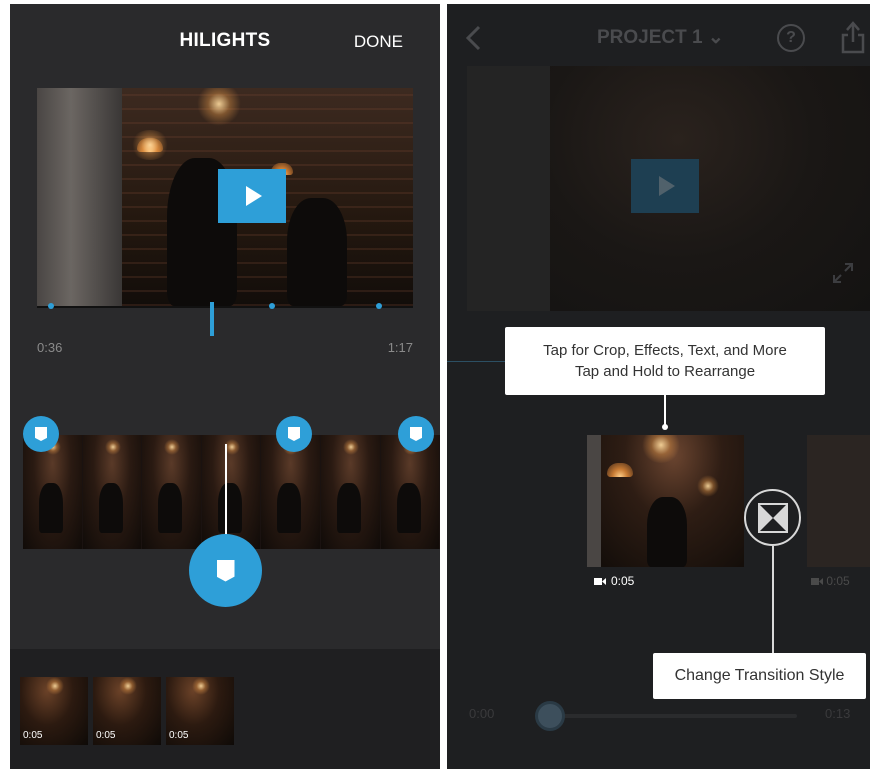 The width and height of the screenshot is (870, 769). Describe the element at coordinates (665, 371) in the screenshot. I see `tooltip-line-2: Tap and Hold to Rearrange` at that location.